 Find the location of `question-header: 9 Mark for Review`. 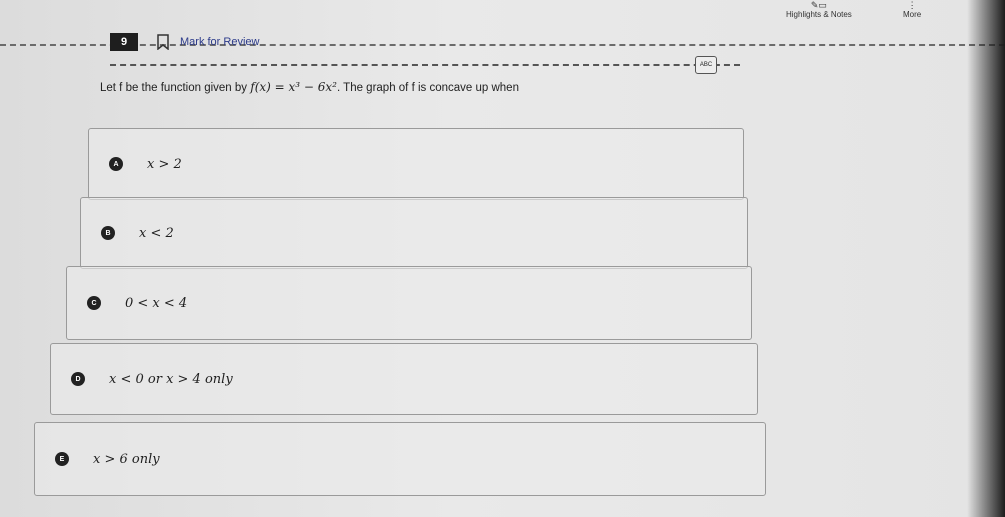

question-header: 9 Mark for Review is located at coordinates (184, 42).